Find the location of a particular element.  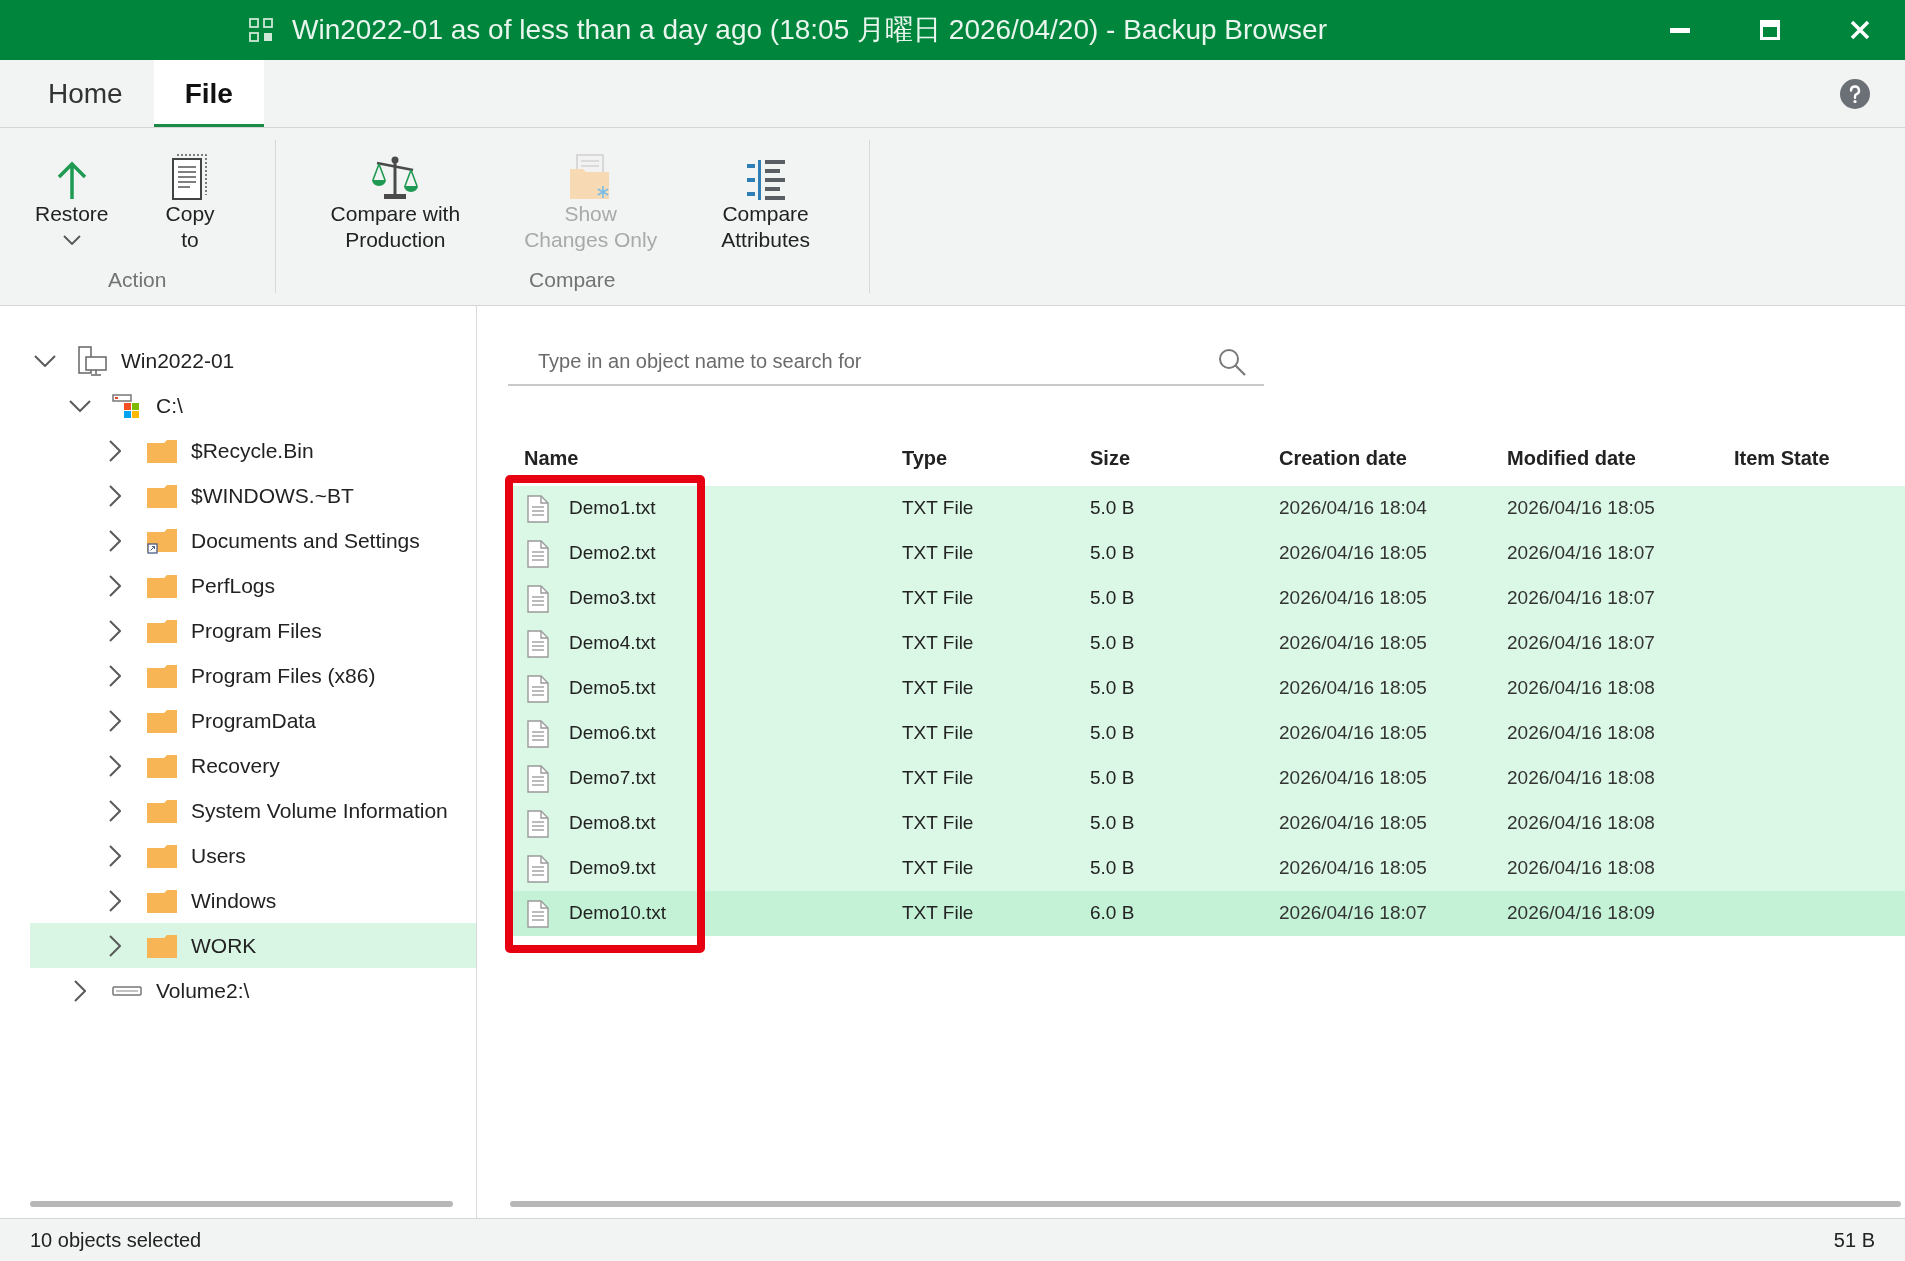

tree-item: Volume2:\ is located at coordinates (253, 990).